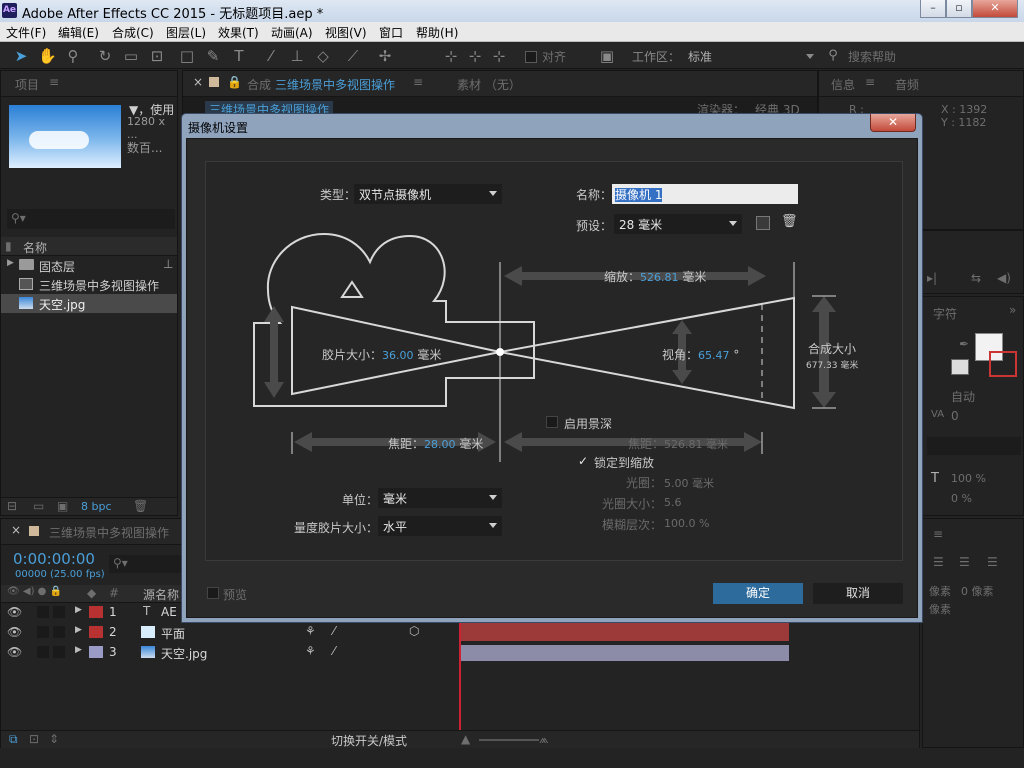 The image size is (1024, 768). Describe the element at coordinates (959, 9) in the screenshot. I see `maximize-button: ▫` at that location.